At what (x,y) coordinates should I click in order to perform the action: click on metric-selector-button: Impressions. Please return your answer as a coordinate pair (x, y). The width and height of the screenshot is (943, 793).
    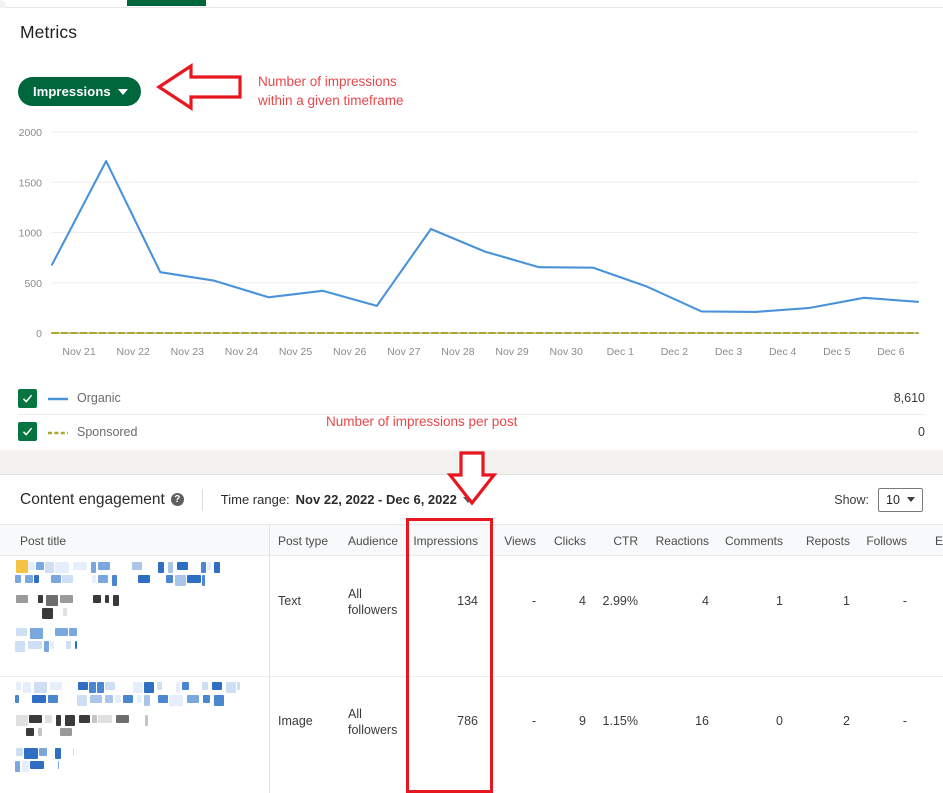
    Looking at the image, I should click on (79, 91).